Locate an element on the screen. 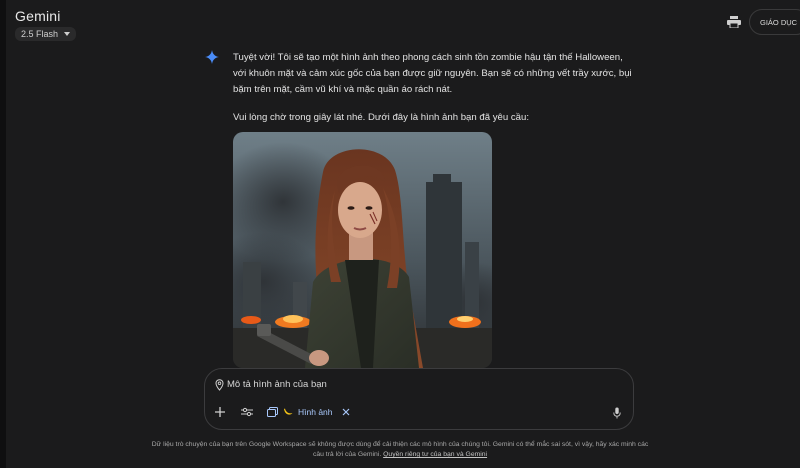 Image resolution: width=800 pixels, height=468 pixels. model-selector: 2.5 Flash is located at coordinates (46, 34).